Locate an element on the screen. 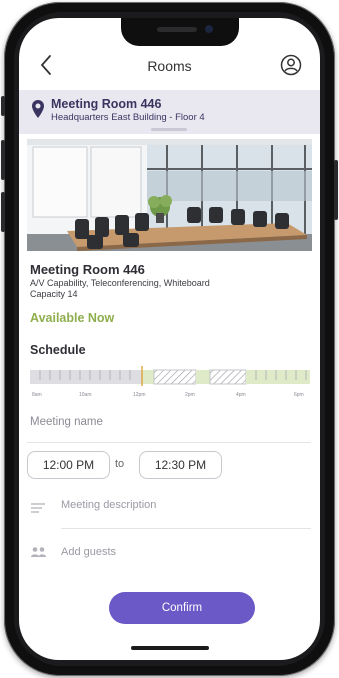 This screenshot has height=678, width=339. past-slot is located at coordinates (86, 377).